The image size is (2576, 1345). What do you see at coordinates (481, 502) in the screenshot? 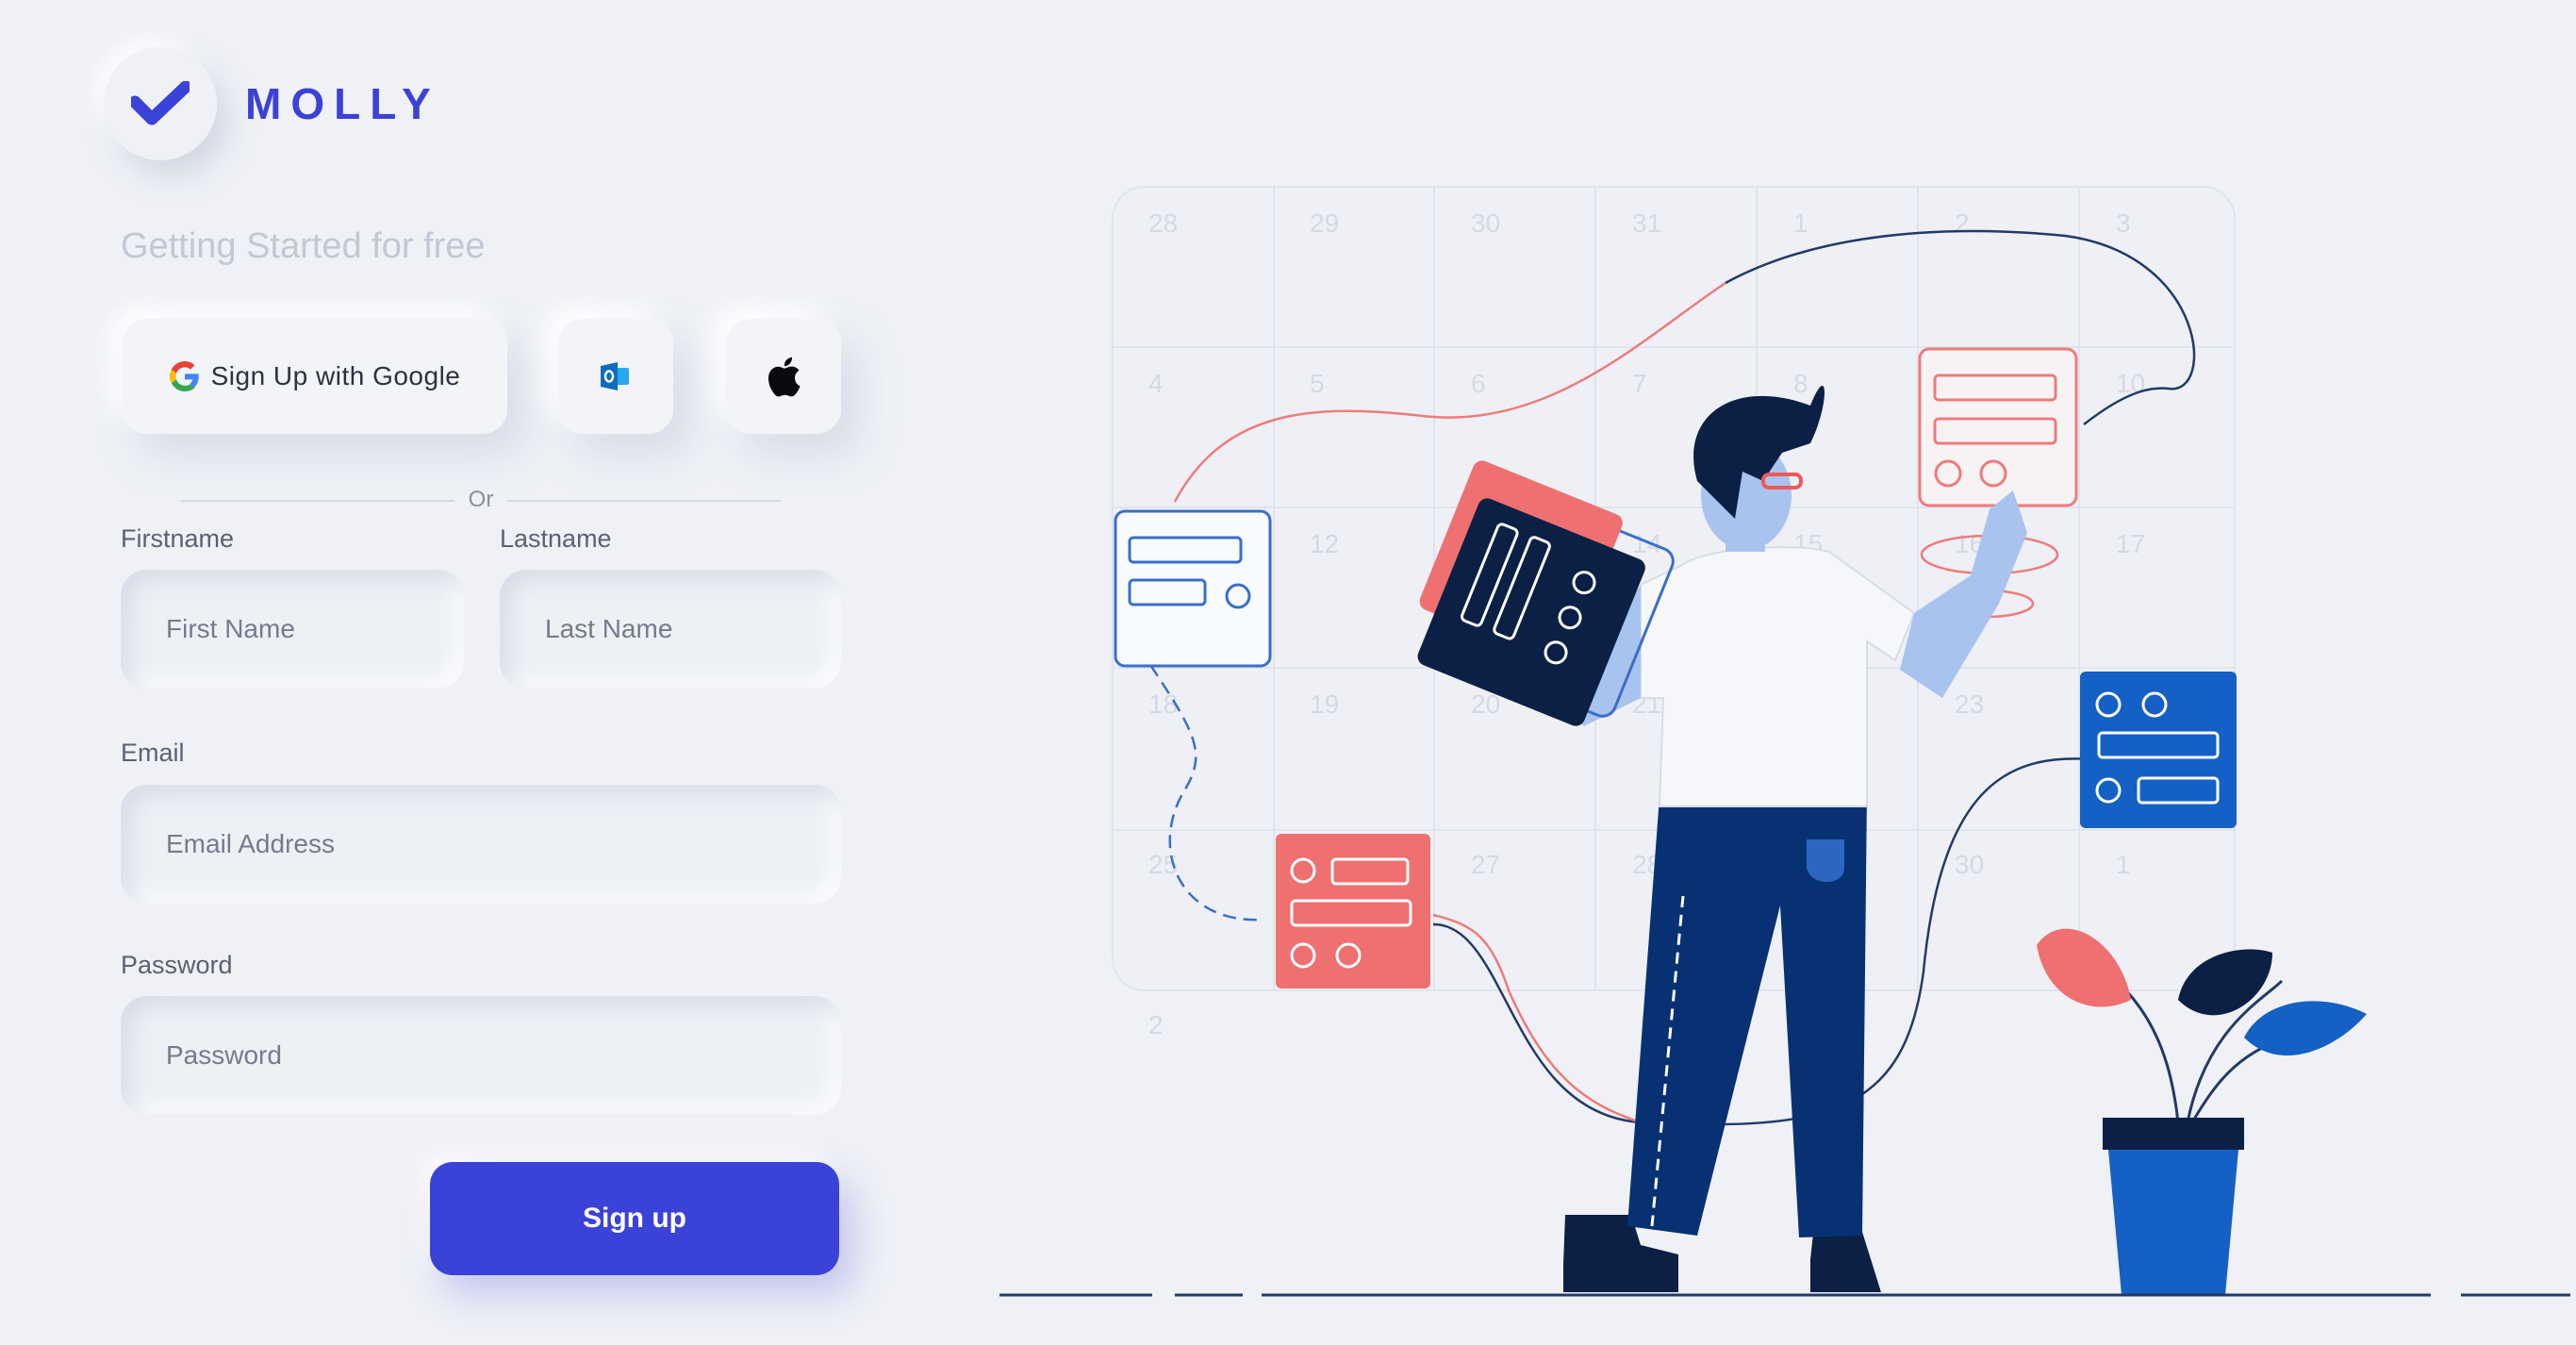
I see `or-divider: Or` at bounding box center [481, 502].